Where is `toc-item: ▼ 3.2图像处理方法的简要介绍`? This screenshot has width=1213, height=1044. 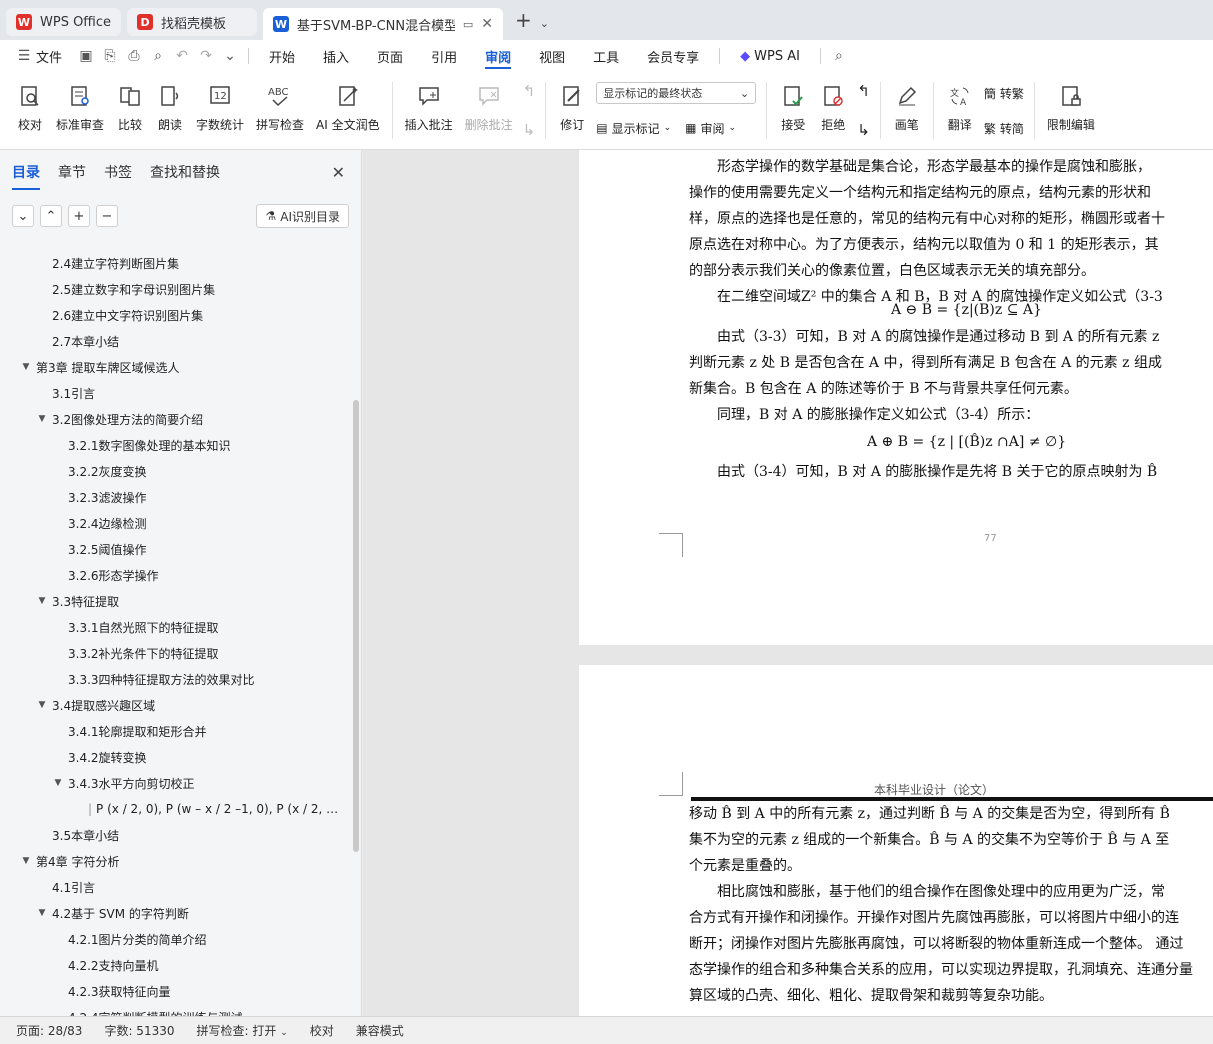 toc-item: ▼ 3.2图像处理方法的简要介绍 is located at coordinates (175, 419).